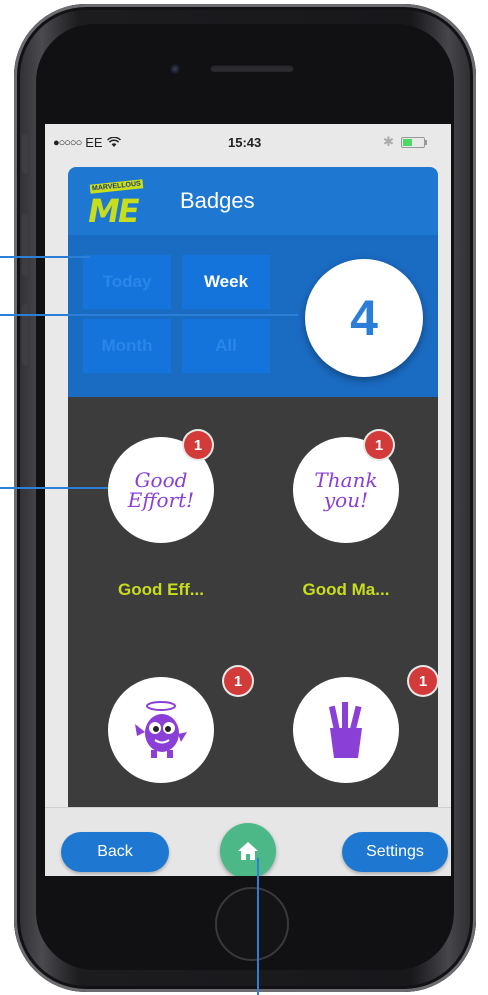 This screenshot has width=488, height=995. I want to click on volume-up-button, so click(25, 245).